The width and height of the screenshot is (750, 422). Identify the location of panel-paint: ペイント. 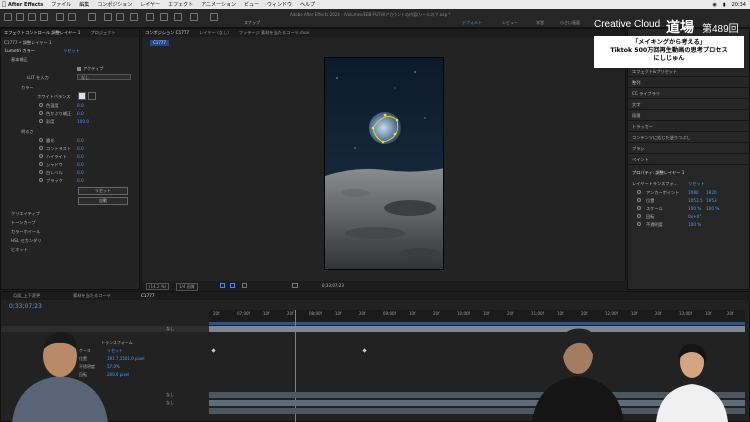
(640, 160).